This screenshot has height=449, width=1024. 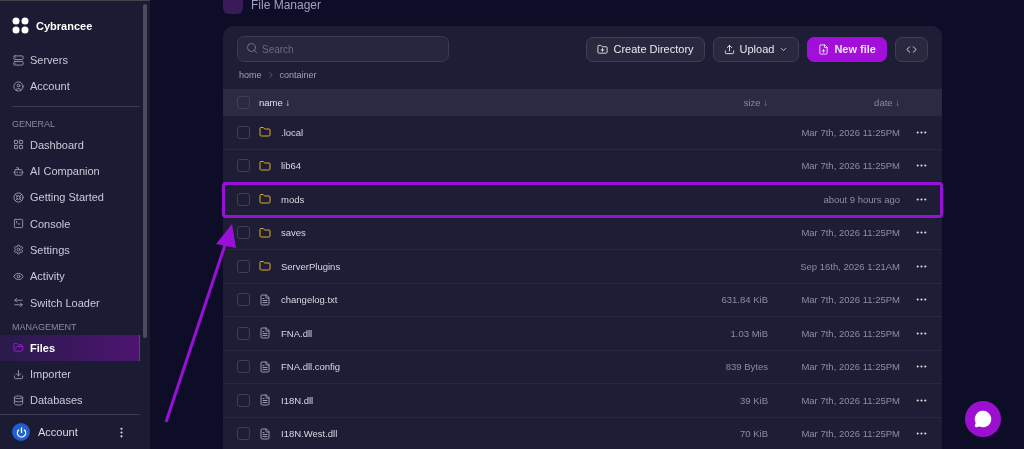 What do you see at coordinates (70, 171) in the screenshot?
I see `nav-item: AI Companion` at bounding box center [70, 171].